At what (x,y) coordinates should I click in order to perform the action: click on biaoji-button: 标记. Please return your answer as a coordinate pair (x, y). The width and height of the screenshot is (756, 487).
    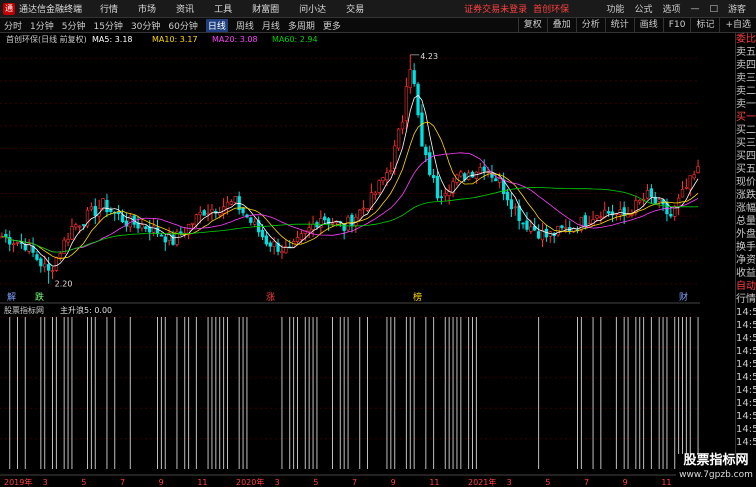
    Looking at the image, I should click on (704, 25).